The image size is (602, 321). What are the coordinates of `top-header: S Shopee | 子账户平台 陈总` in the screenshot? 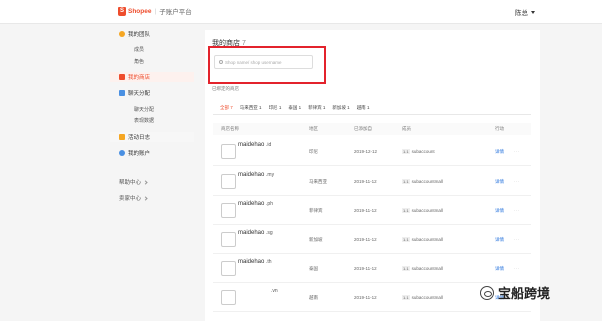 It's located at (301, 12).